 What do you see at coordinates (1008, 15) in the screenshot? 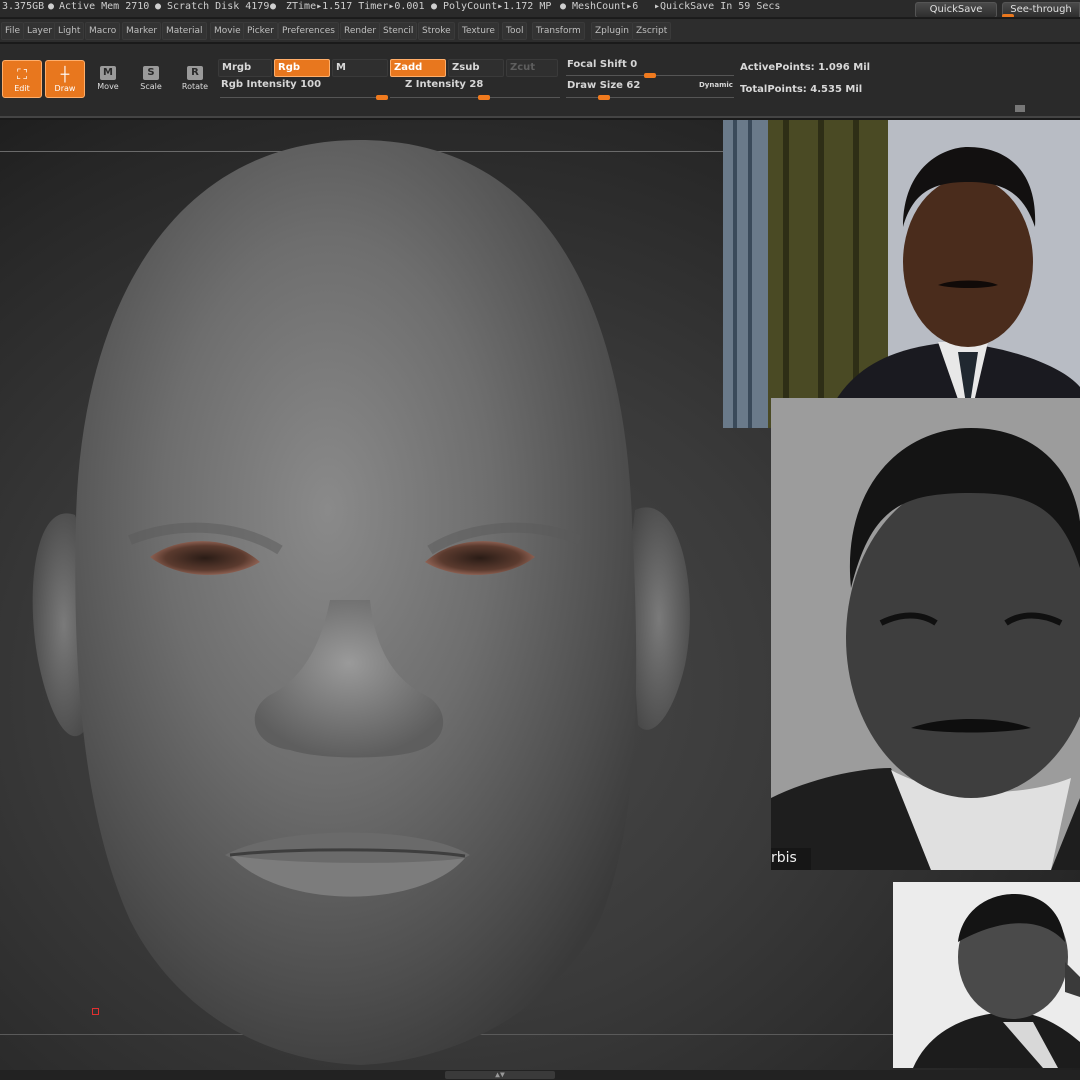
I see `see-through-knob` at bounding box center [1008, 15].